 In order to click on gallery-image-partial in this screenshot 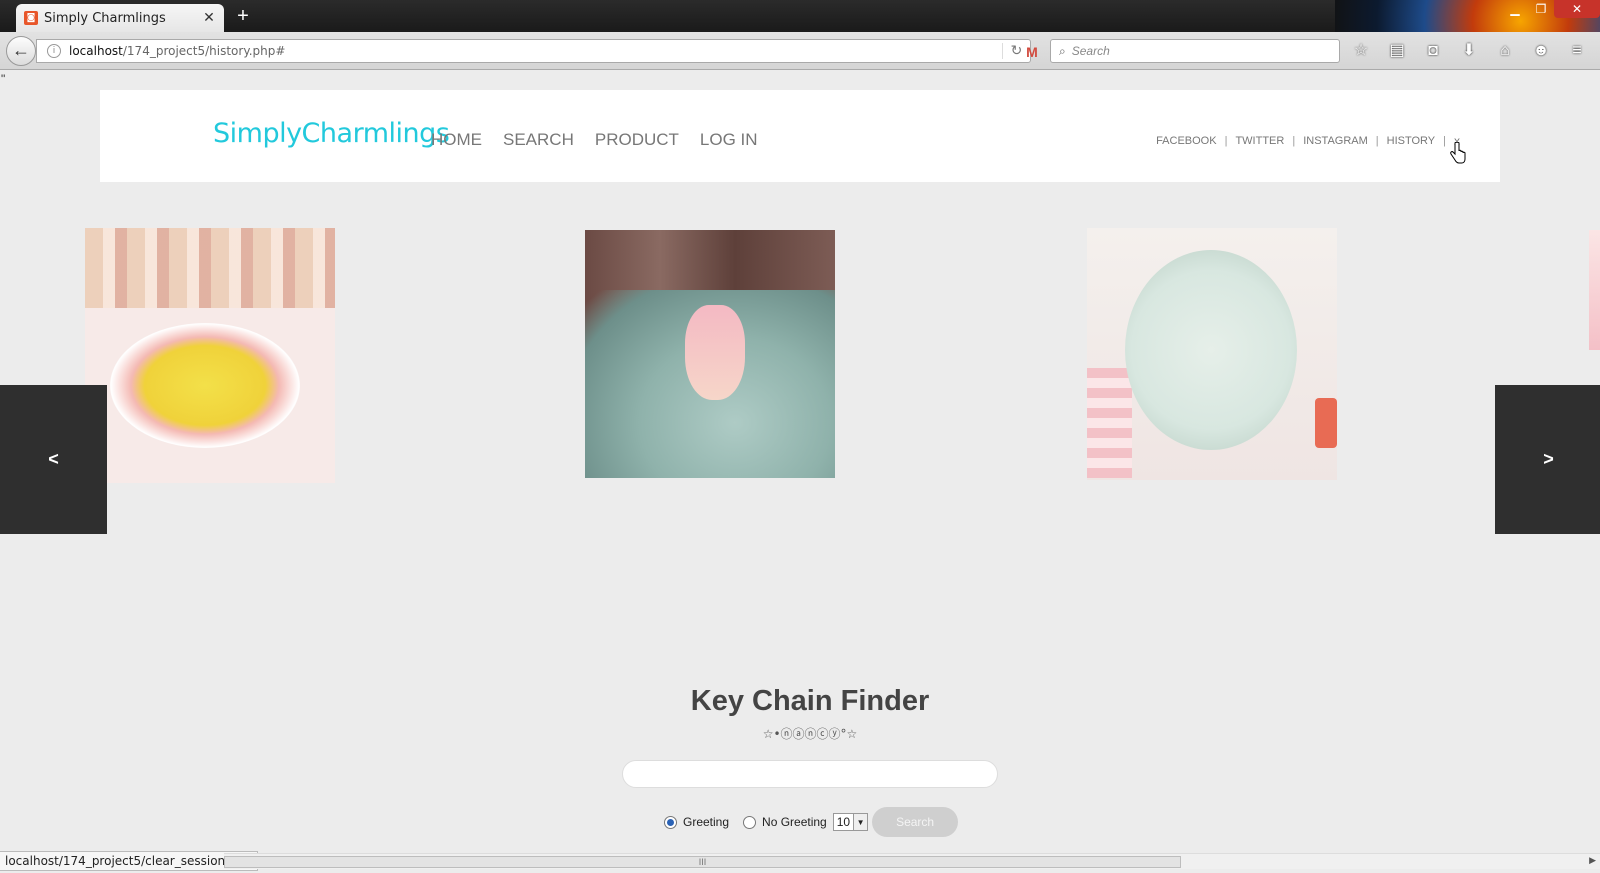, I will do `click(1594, 290)`.